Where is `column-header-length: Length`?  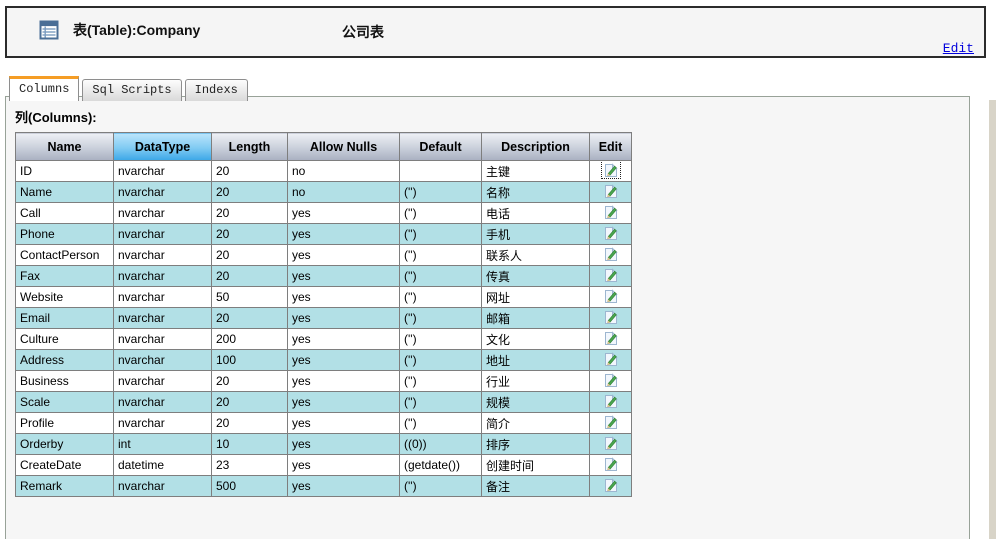
column-header-length: Length is located at coordinates (249, 146).